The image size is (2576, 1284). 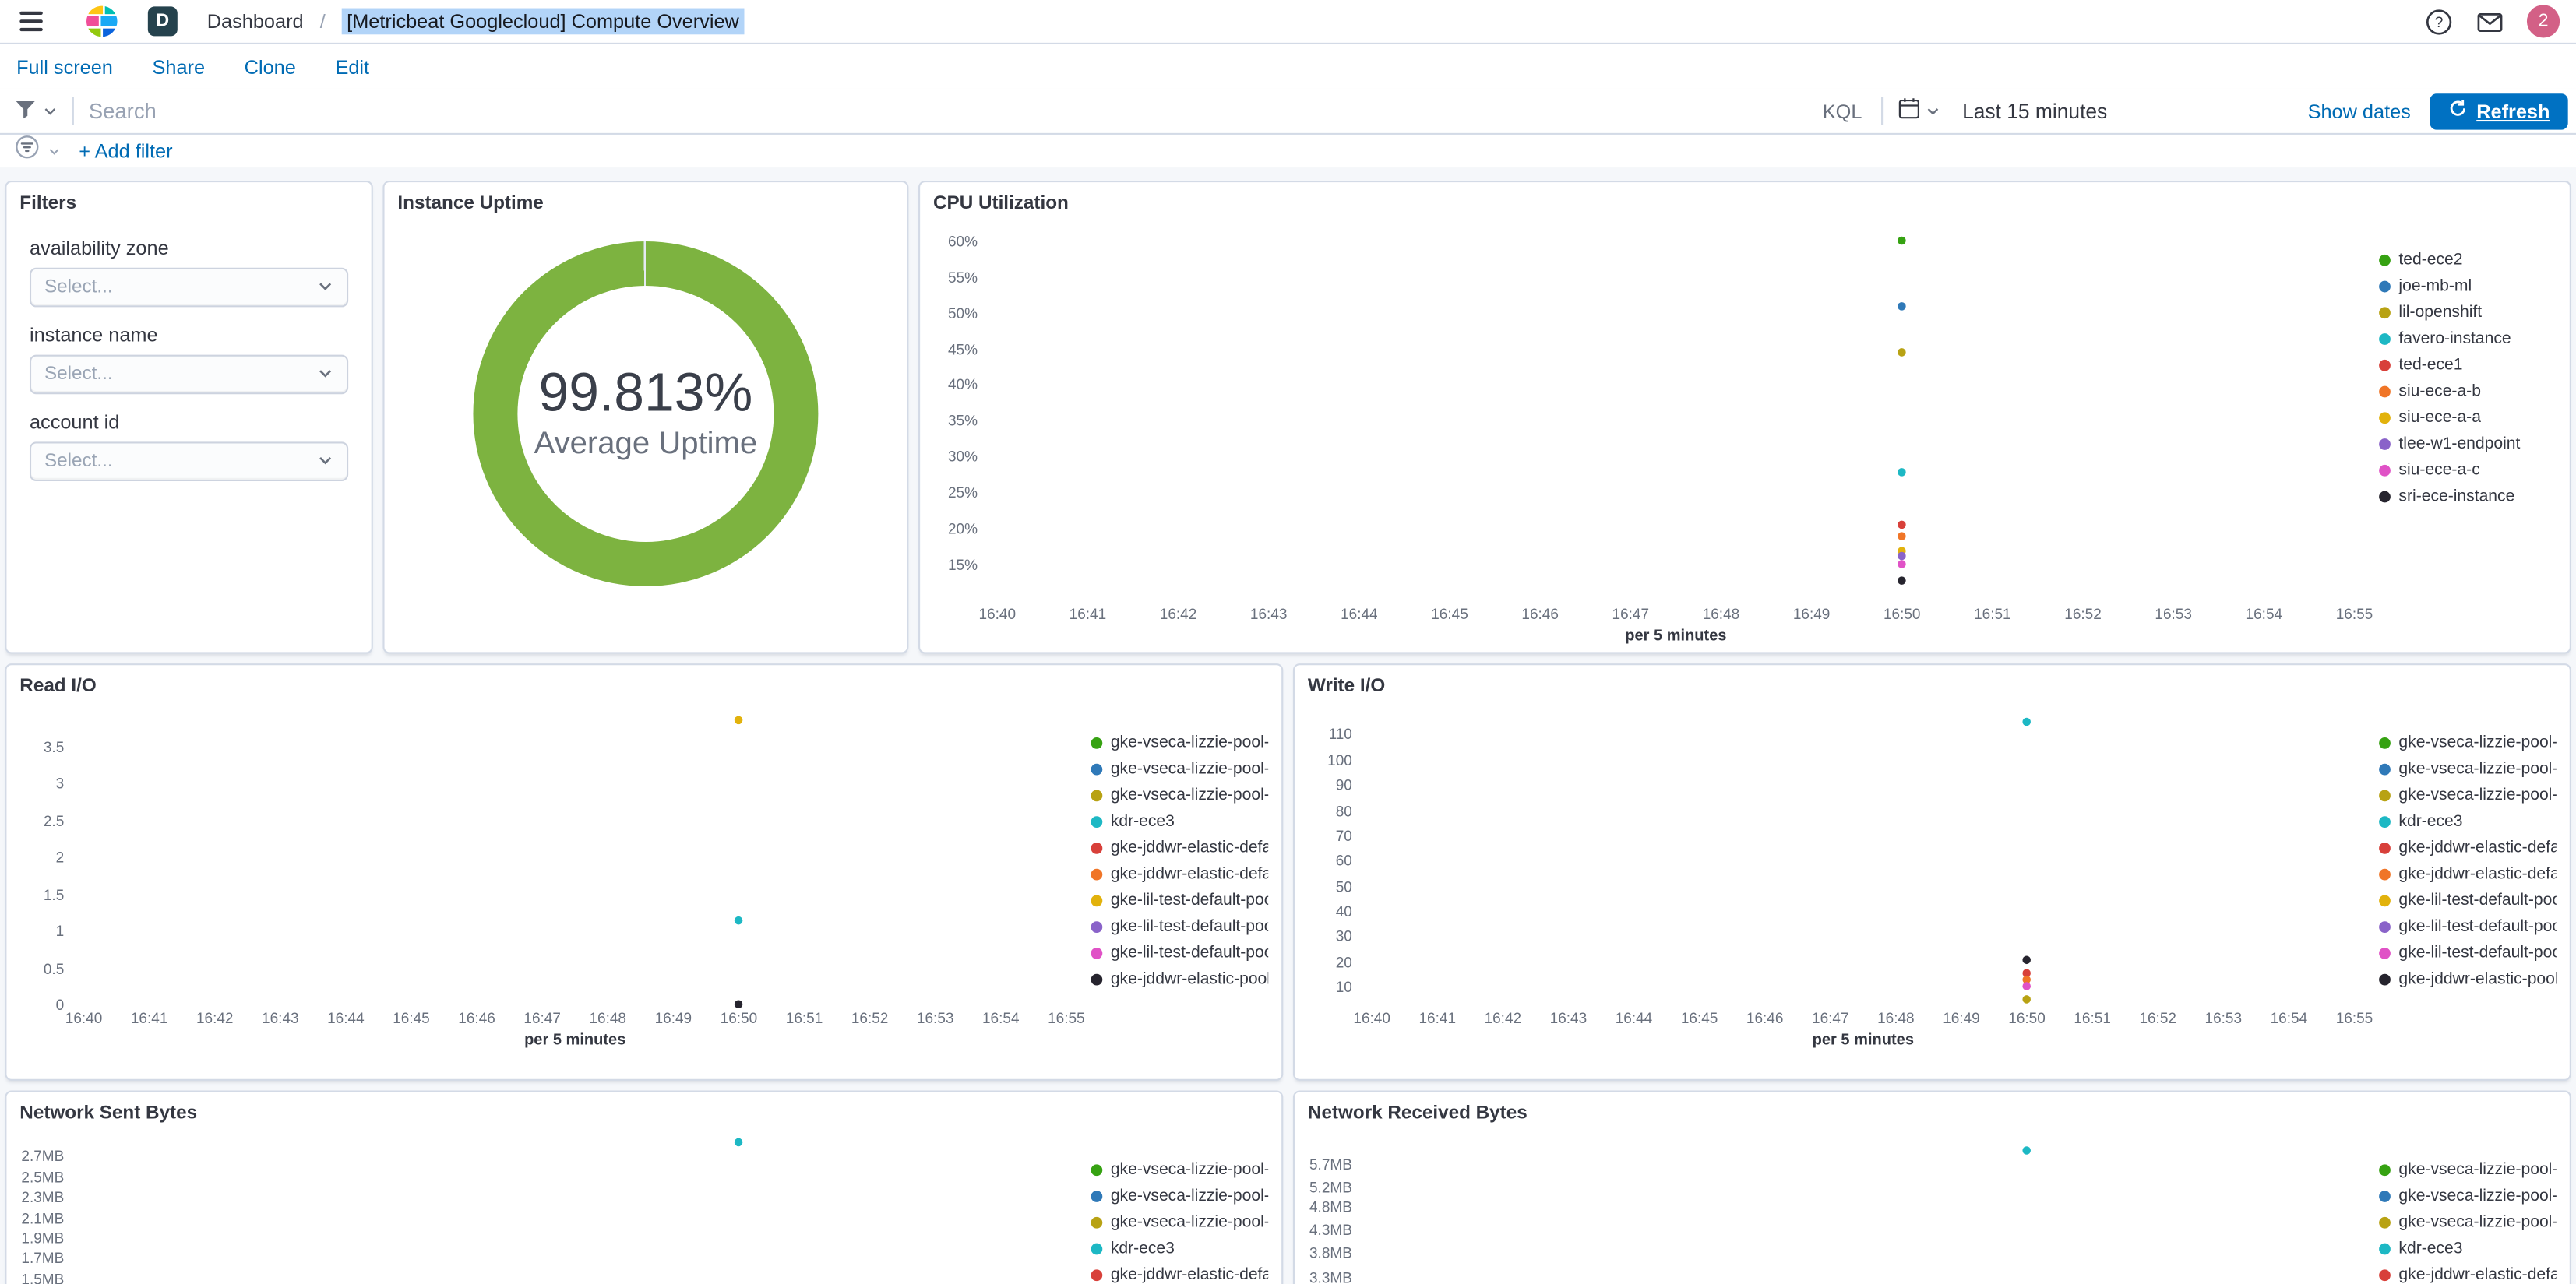 I want to click on refresh-button: Refresh, so click(x=2499, y=111).